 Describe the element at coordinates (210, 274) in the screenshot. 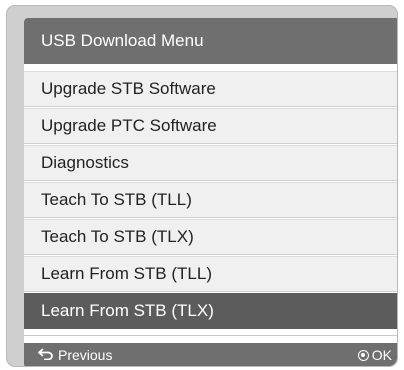

I see `menu-item-learn-from-stb-tll: Learn From STB (TLL)` at that location.